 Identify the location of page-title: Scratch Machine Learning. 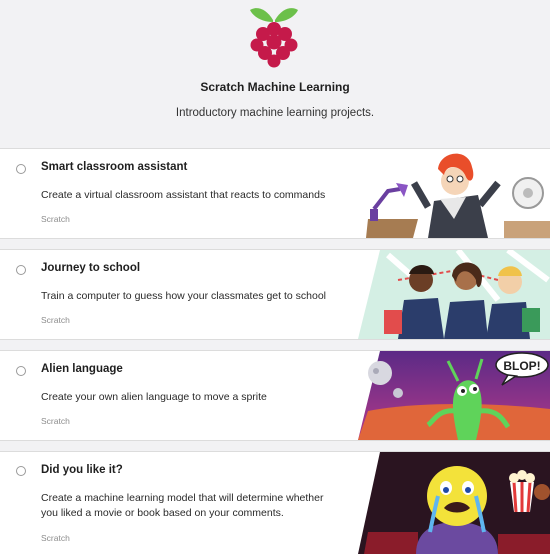
(275, 87).